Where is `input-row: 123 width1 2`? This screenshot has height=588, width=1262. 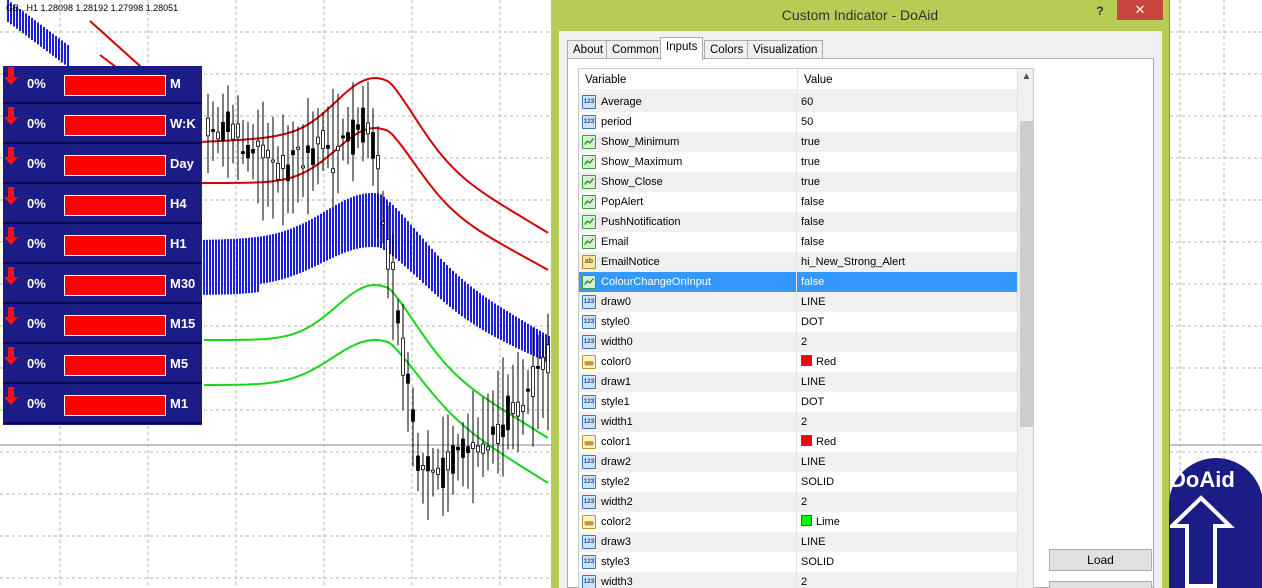 input-row: 123 width1 2 is located at coordinates (798, 422).